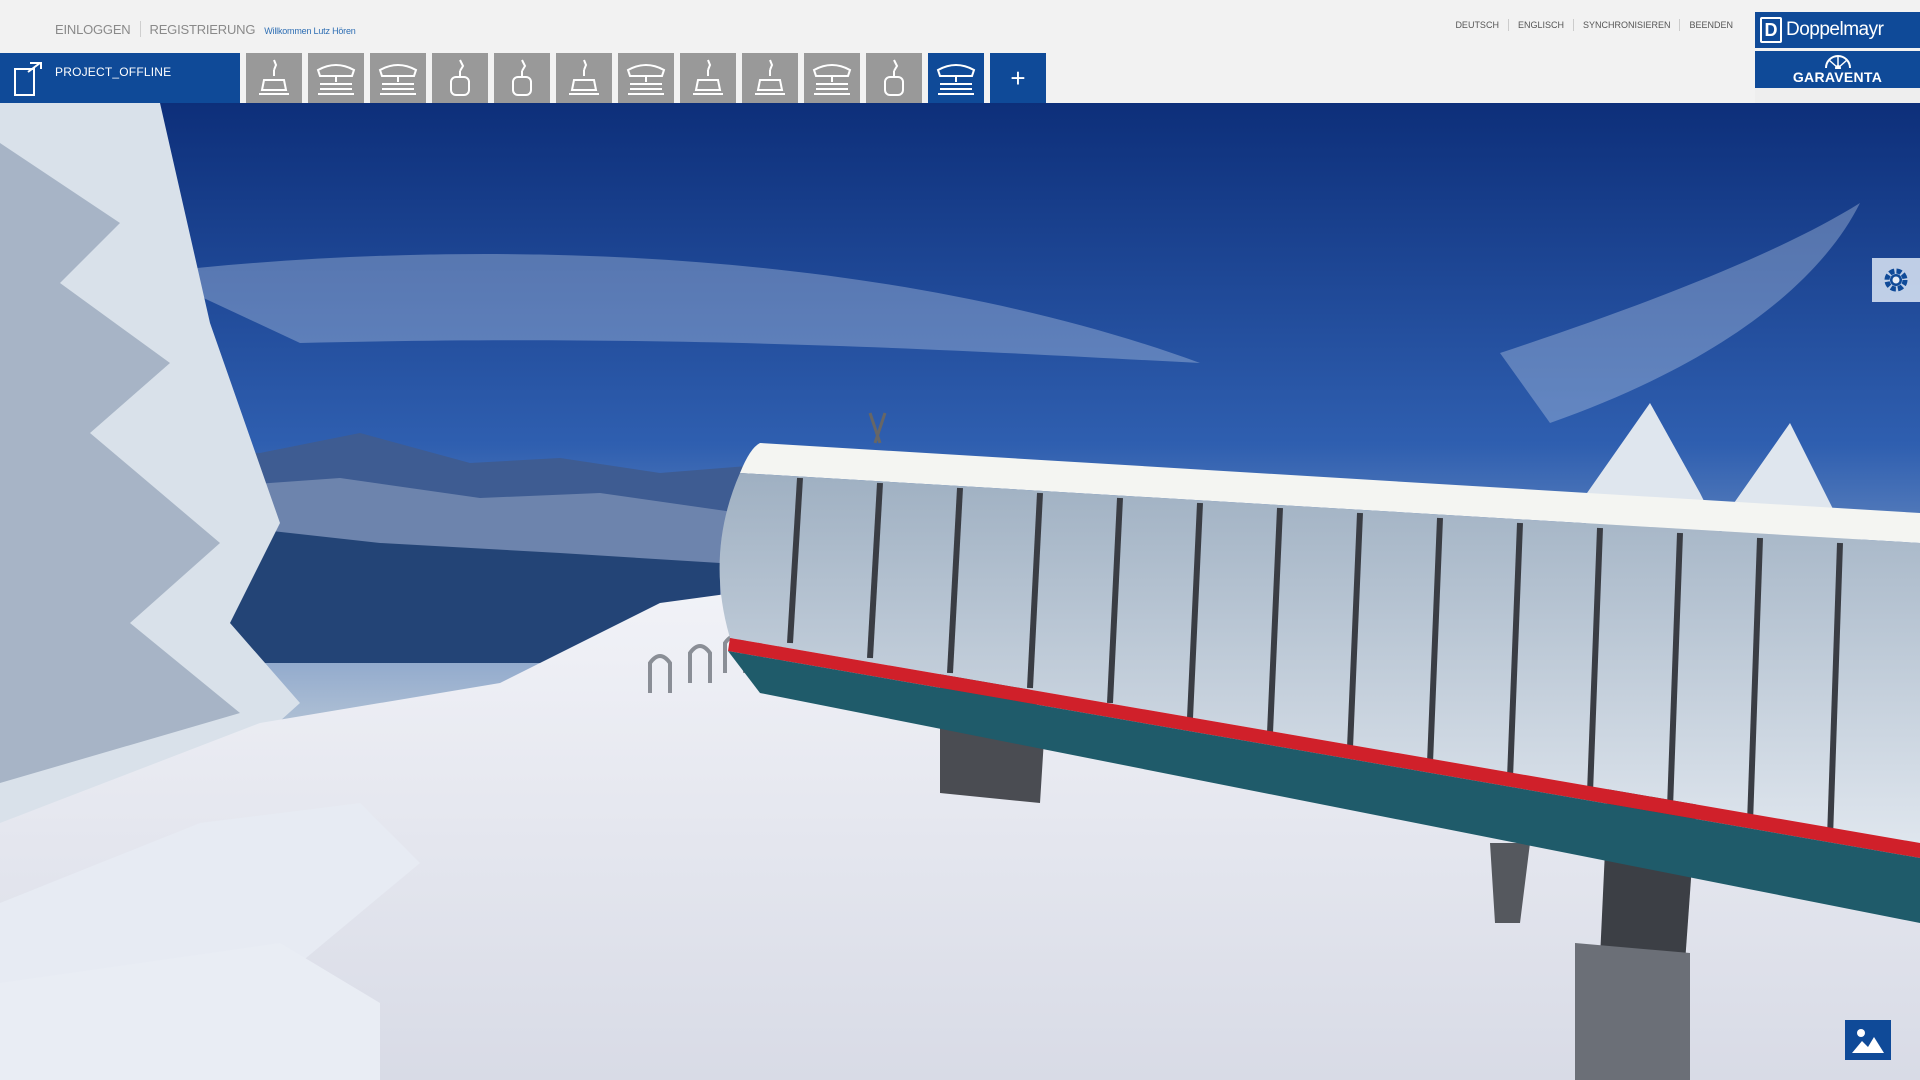 This screenshot has width=1920, height=1080. What do you see at coordinates (310, 30) in the screenshot?
I see `welcome-text: Willkommen Lutz Hören` at bounding box center [310, 30].